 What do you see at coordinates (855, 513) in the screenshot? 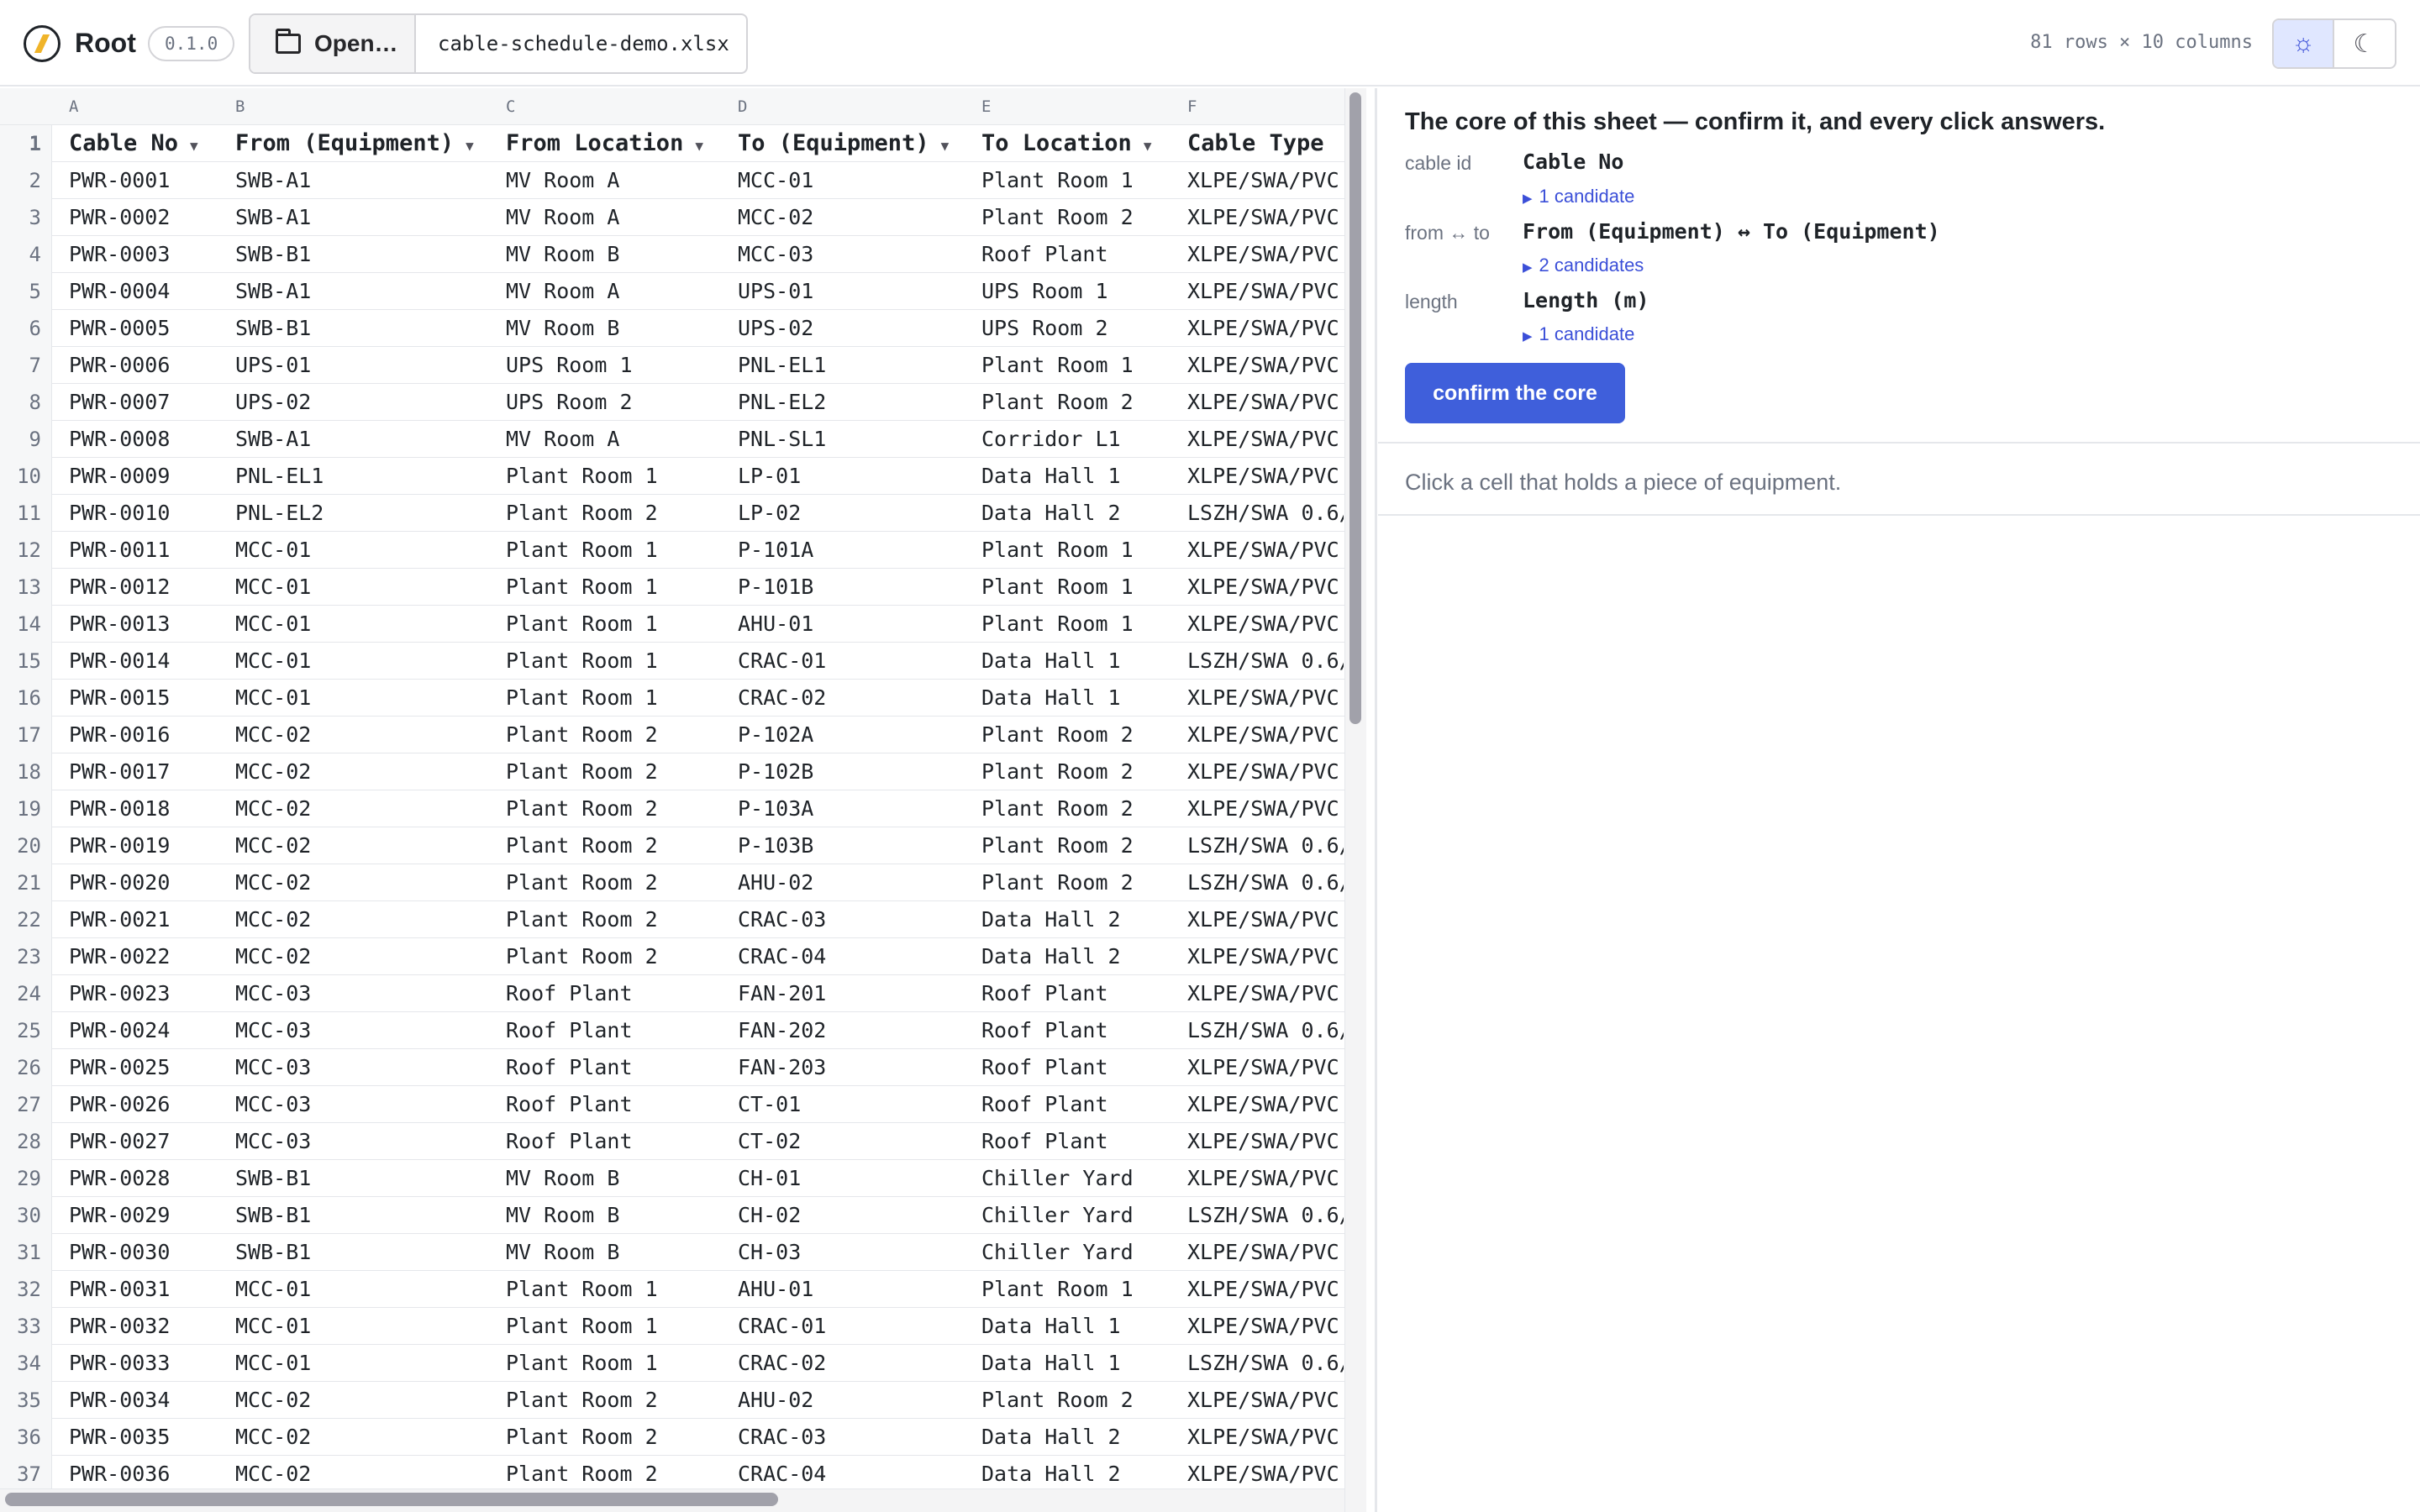
I see `table-cell: LP-02` at bounding box center [855, 513].